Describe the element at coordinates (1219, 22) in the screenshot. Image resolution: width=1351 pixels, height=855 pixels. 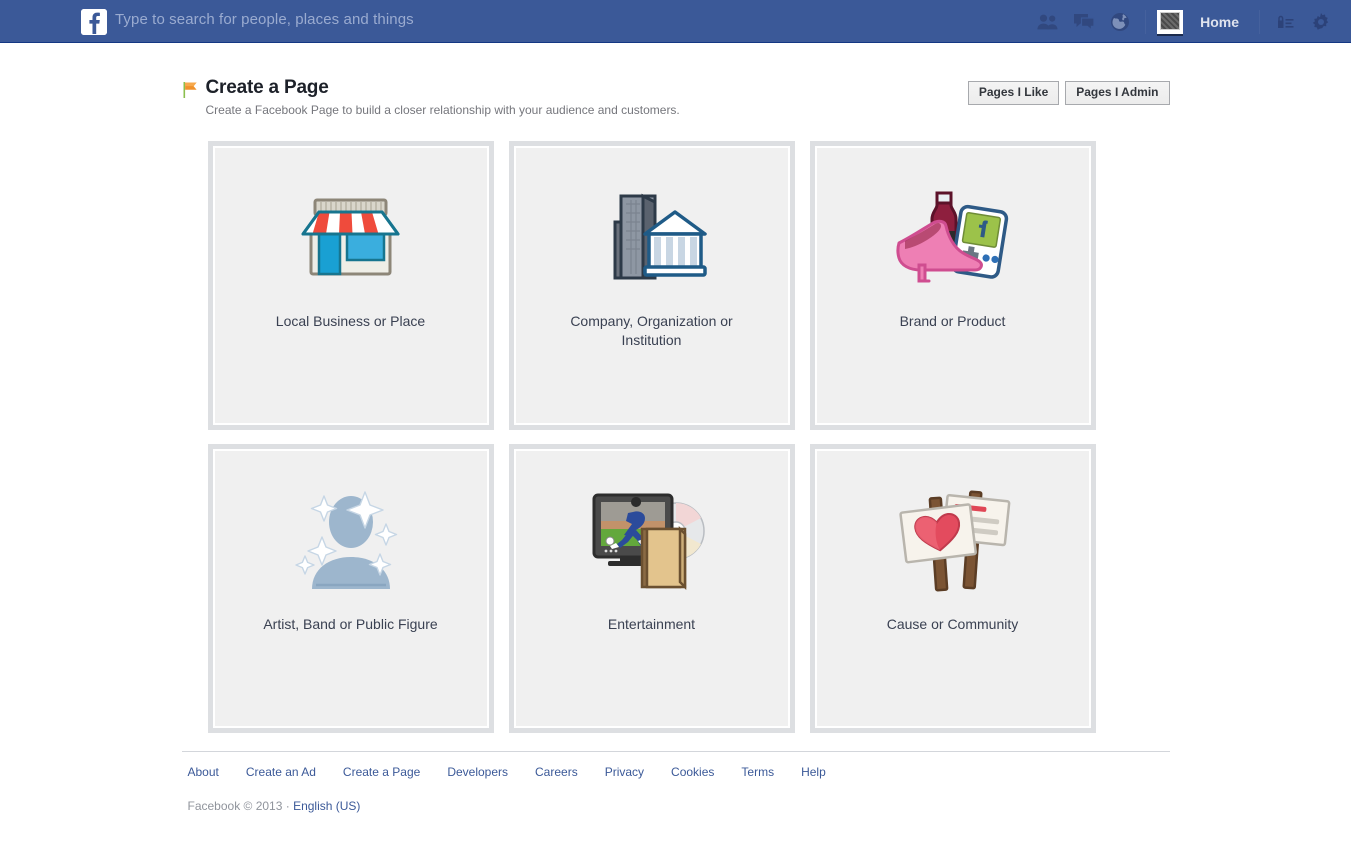
I see `home-link: Home` at that location.